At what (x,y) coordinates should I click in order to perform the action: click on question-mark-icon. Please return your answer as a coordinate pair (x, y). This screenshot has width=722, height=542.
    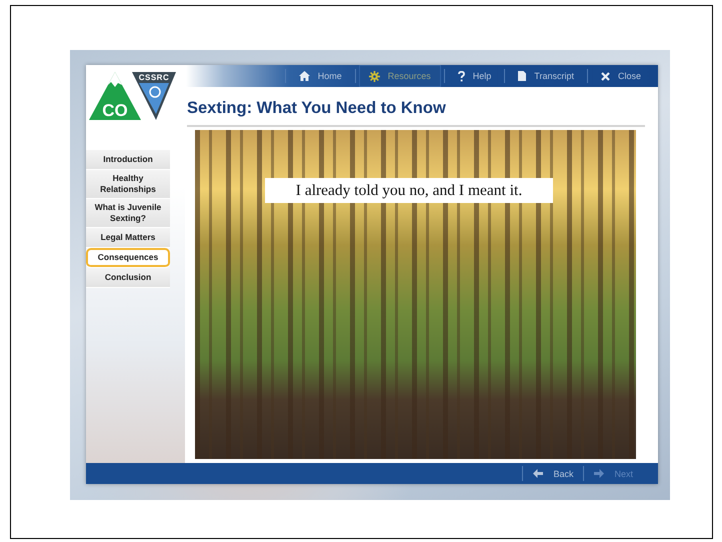
    Looking at the image, I should click on (461, 76).